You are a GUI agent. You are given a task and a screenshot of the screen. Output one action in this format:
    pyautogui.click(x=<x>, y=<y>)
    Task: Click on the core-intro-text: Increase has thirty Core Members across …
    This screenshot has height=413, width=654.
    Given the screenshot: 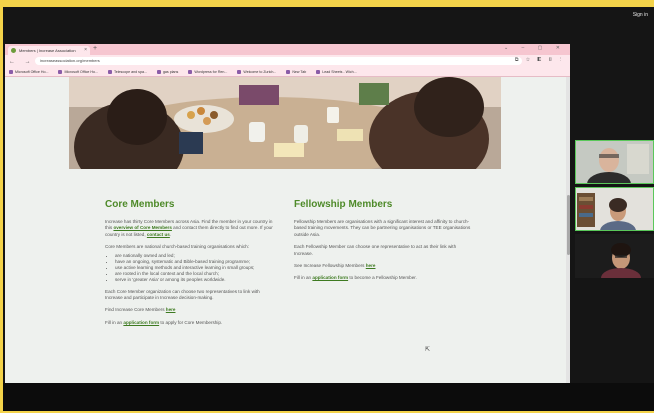 What is the action you would take?
    pyautogui.click(x=189, y=228)
    